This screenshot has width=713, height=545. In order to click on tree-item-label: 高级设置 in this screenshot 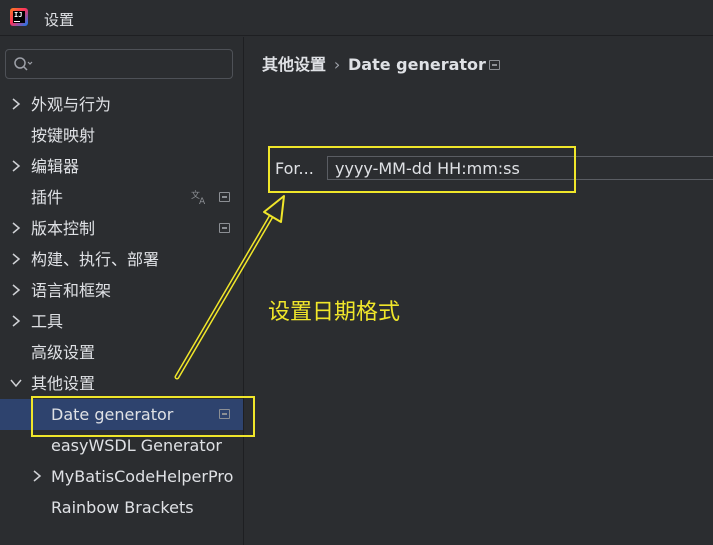, I will do `click(63, 352)`.